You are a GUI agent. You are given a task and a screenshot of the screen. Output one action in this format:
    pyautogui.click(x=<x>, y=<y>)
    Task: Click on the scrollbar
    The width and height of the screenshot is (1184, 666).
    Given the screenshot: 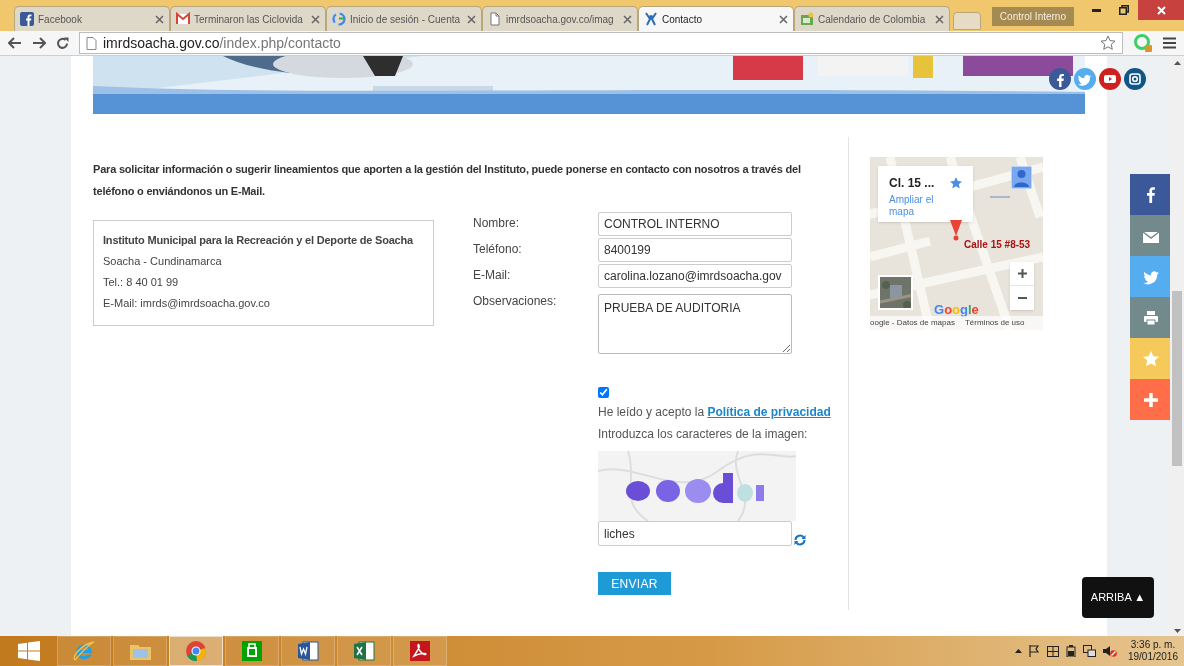 What is the action you would take?
    pyautogui.click(x=1177, y=346)
    